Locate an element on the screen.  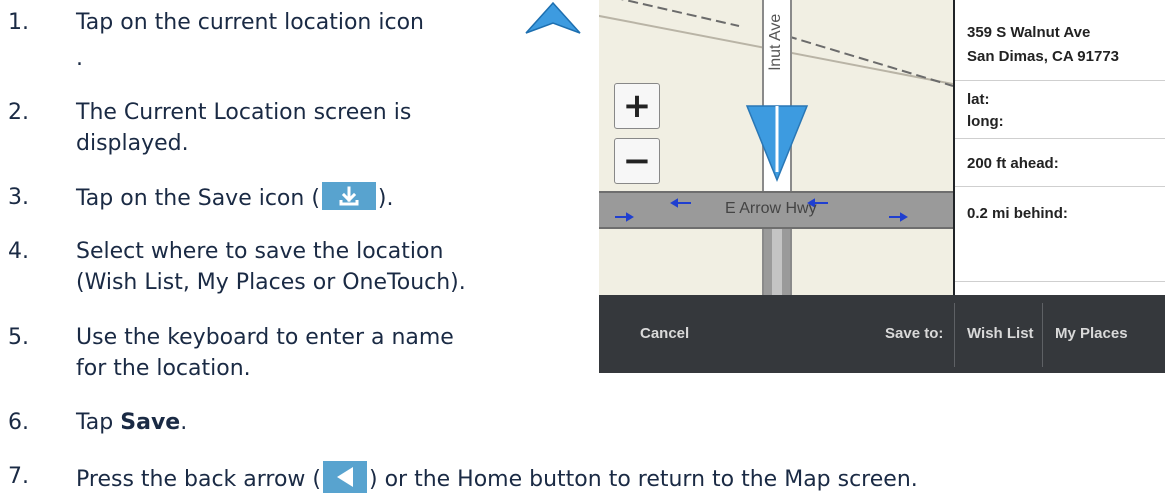
step-number: 5. is located at coordinates (18, 337).